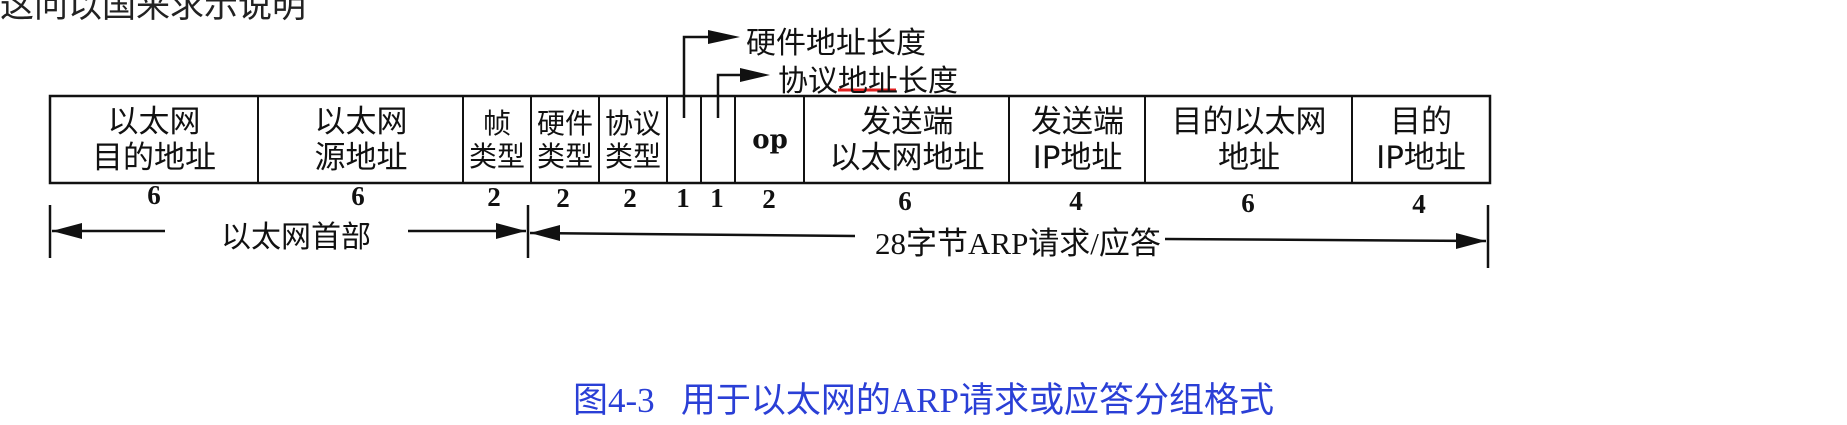 Image resolution: width=1847 pixels, height=425 pixels. I want to click on field-label: 帧 类型, so click(496, 139).